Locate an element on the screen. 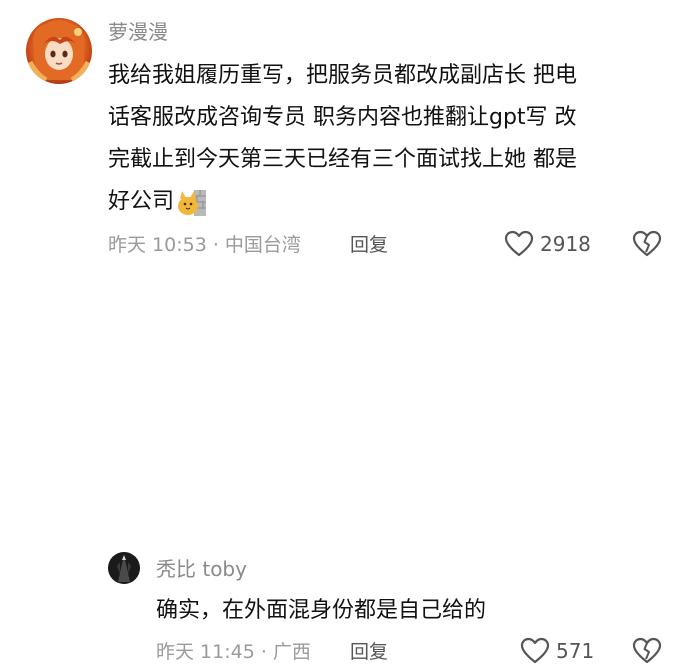  comment-text-segment: 好公司 is located at coordinates (141, 201).